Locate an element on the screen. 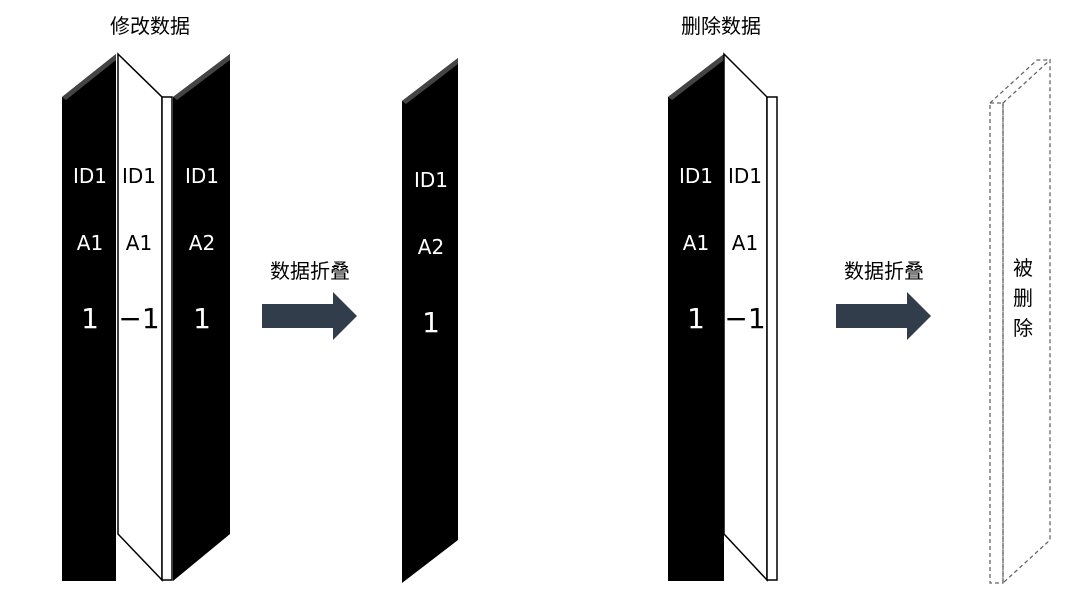 This screenshot has width=1080, height=611. left-arrow-label: 数据折叠 is located at coordinates (310, 271).